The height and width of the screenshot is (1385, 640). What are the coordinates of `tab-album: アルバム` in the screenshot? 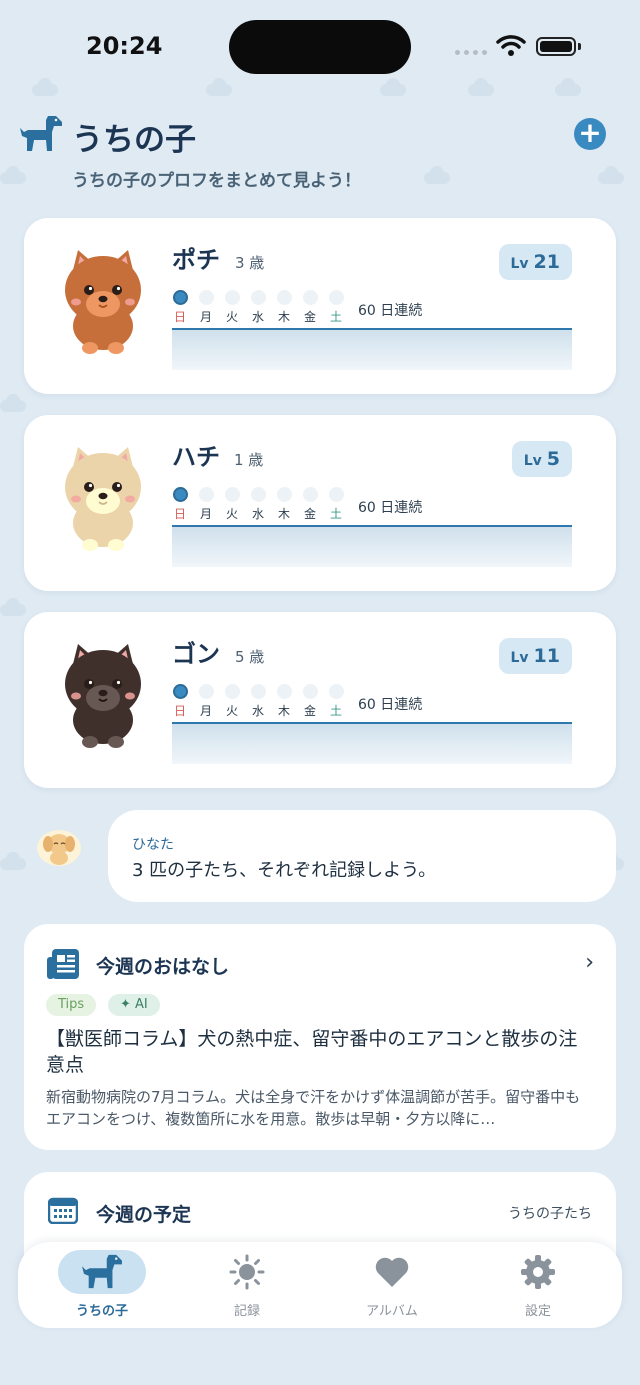 It's located at (392, 1285).